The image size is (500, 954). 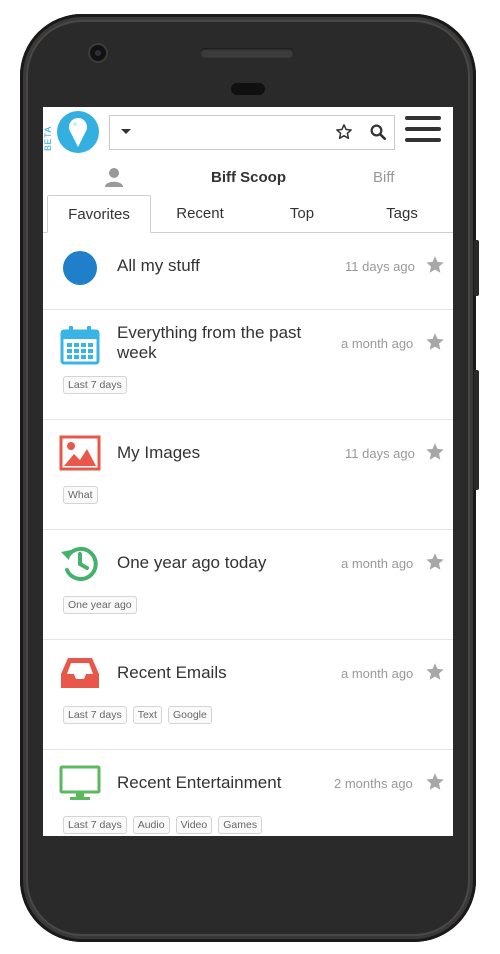 I want to click on ice-cream-logo-icon, so click(x=78, y=132).